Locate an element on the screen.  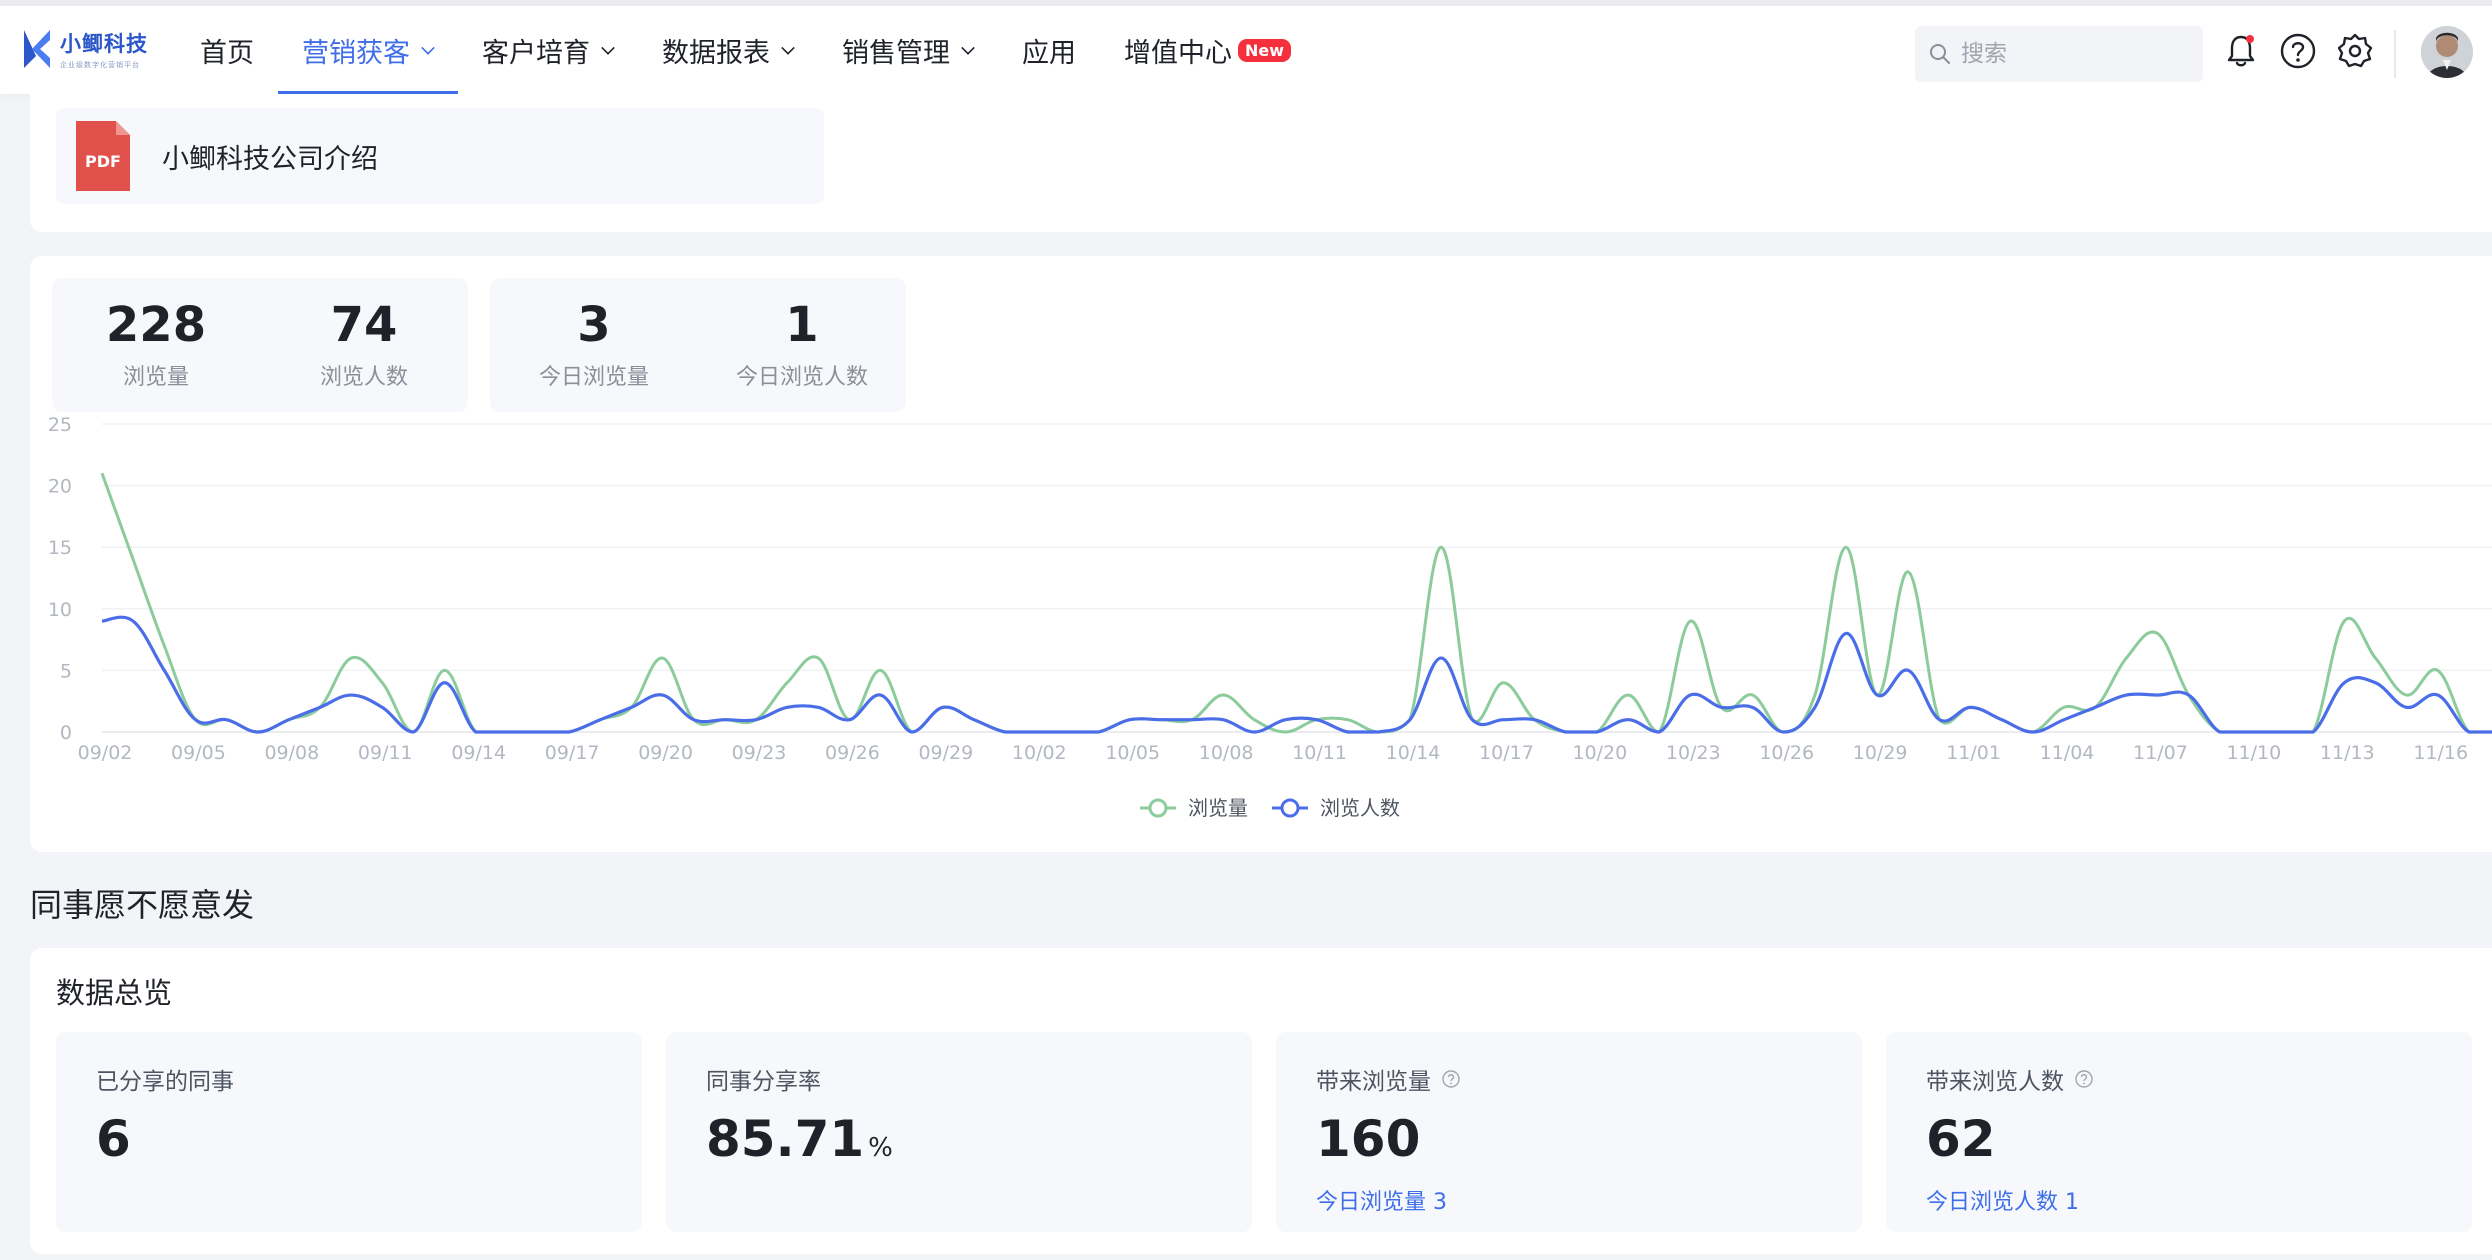
metric-today-views: 今日浏览量 3 is located at coordinates (1381, 1200).